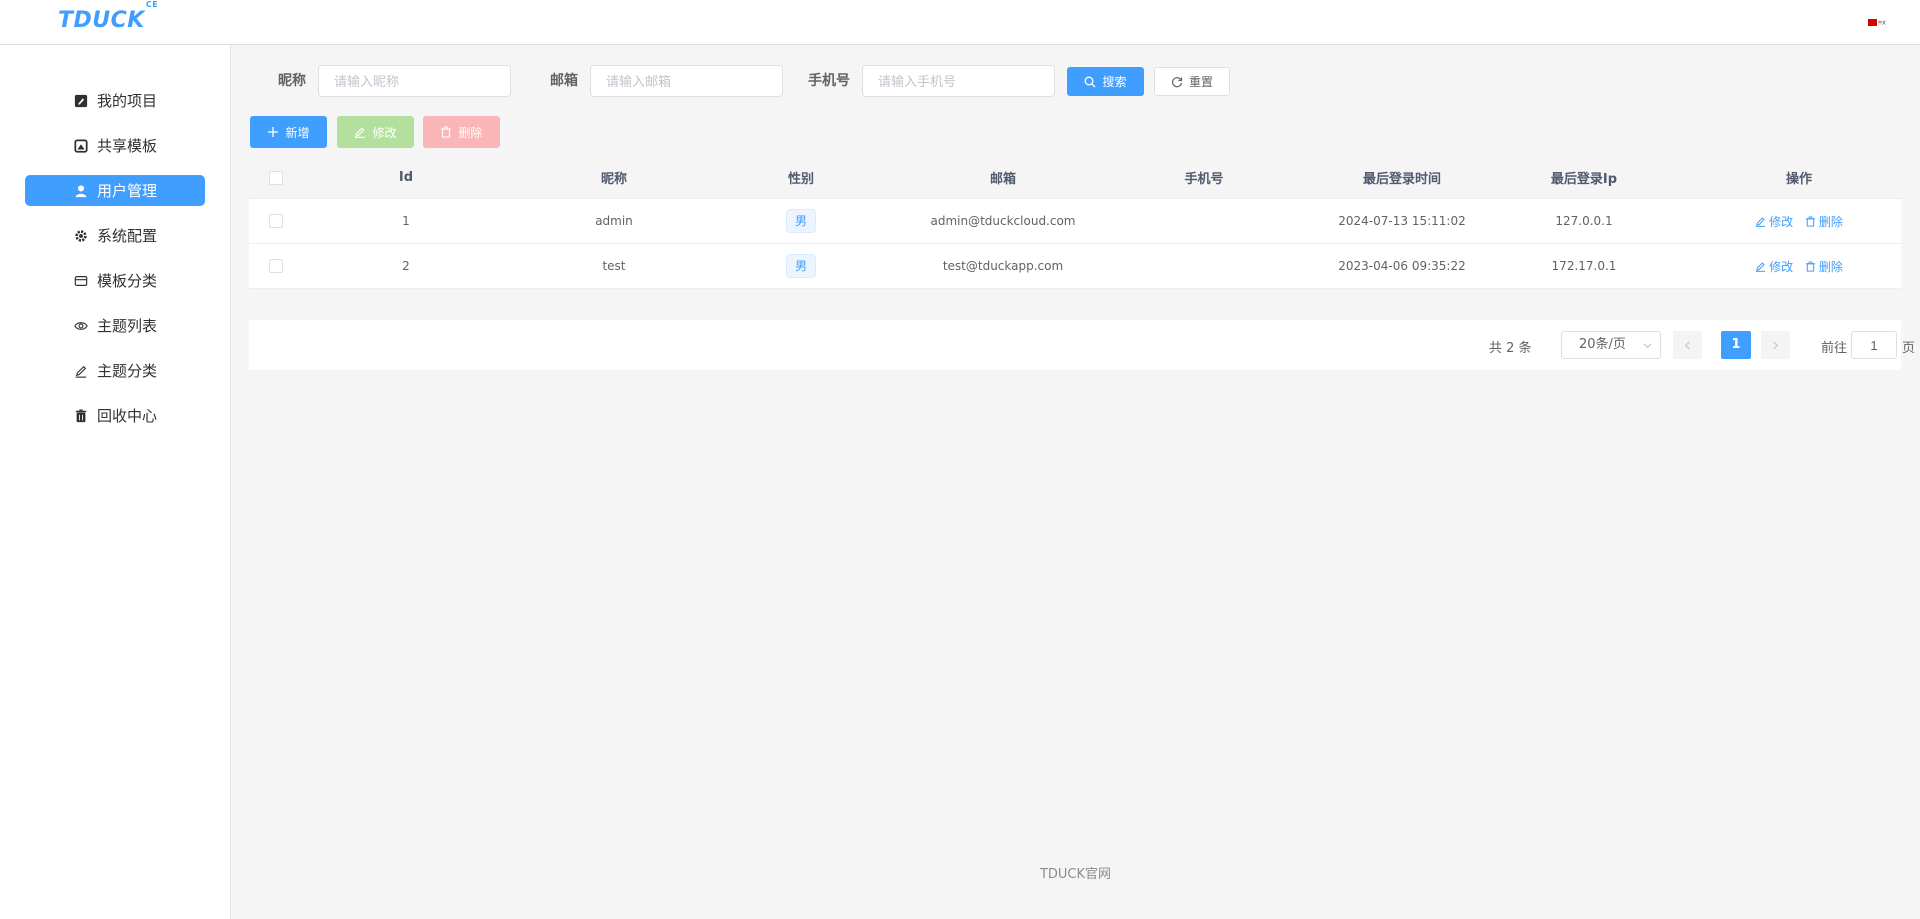 The image size is (1920, 919). I want to click on footer-link: TDUCK官网, so click(1075, 872).